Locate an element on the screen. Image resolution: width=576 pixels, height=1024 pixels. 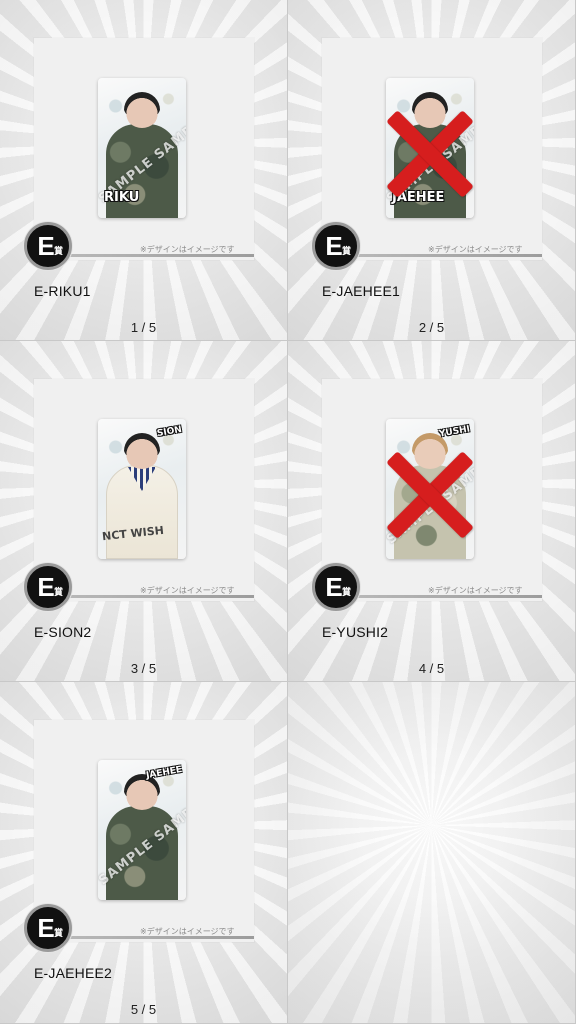
photo-card: SION NCT WISH is located at coordinates (142, 489).